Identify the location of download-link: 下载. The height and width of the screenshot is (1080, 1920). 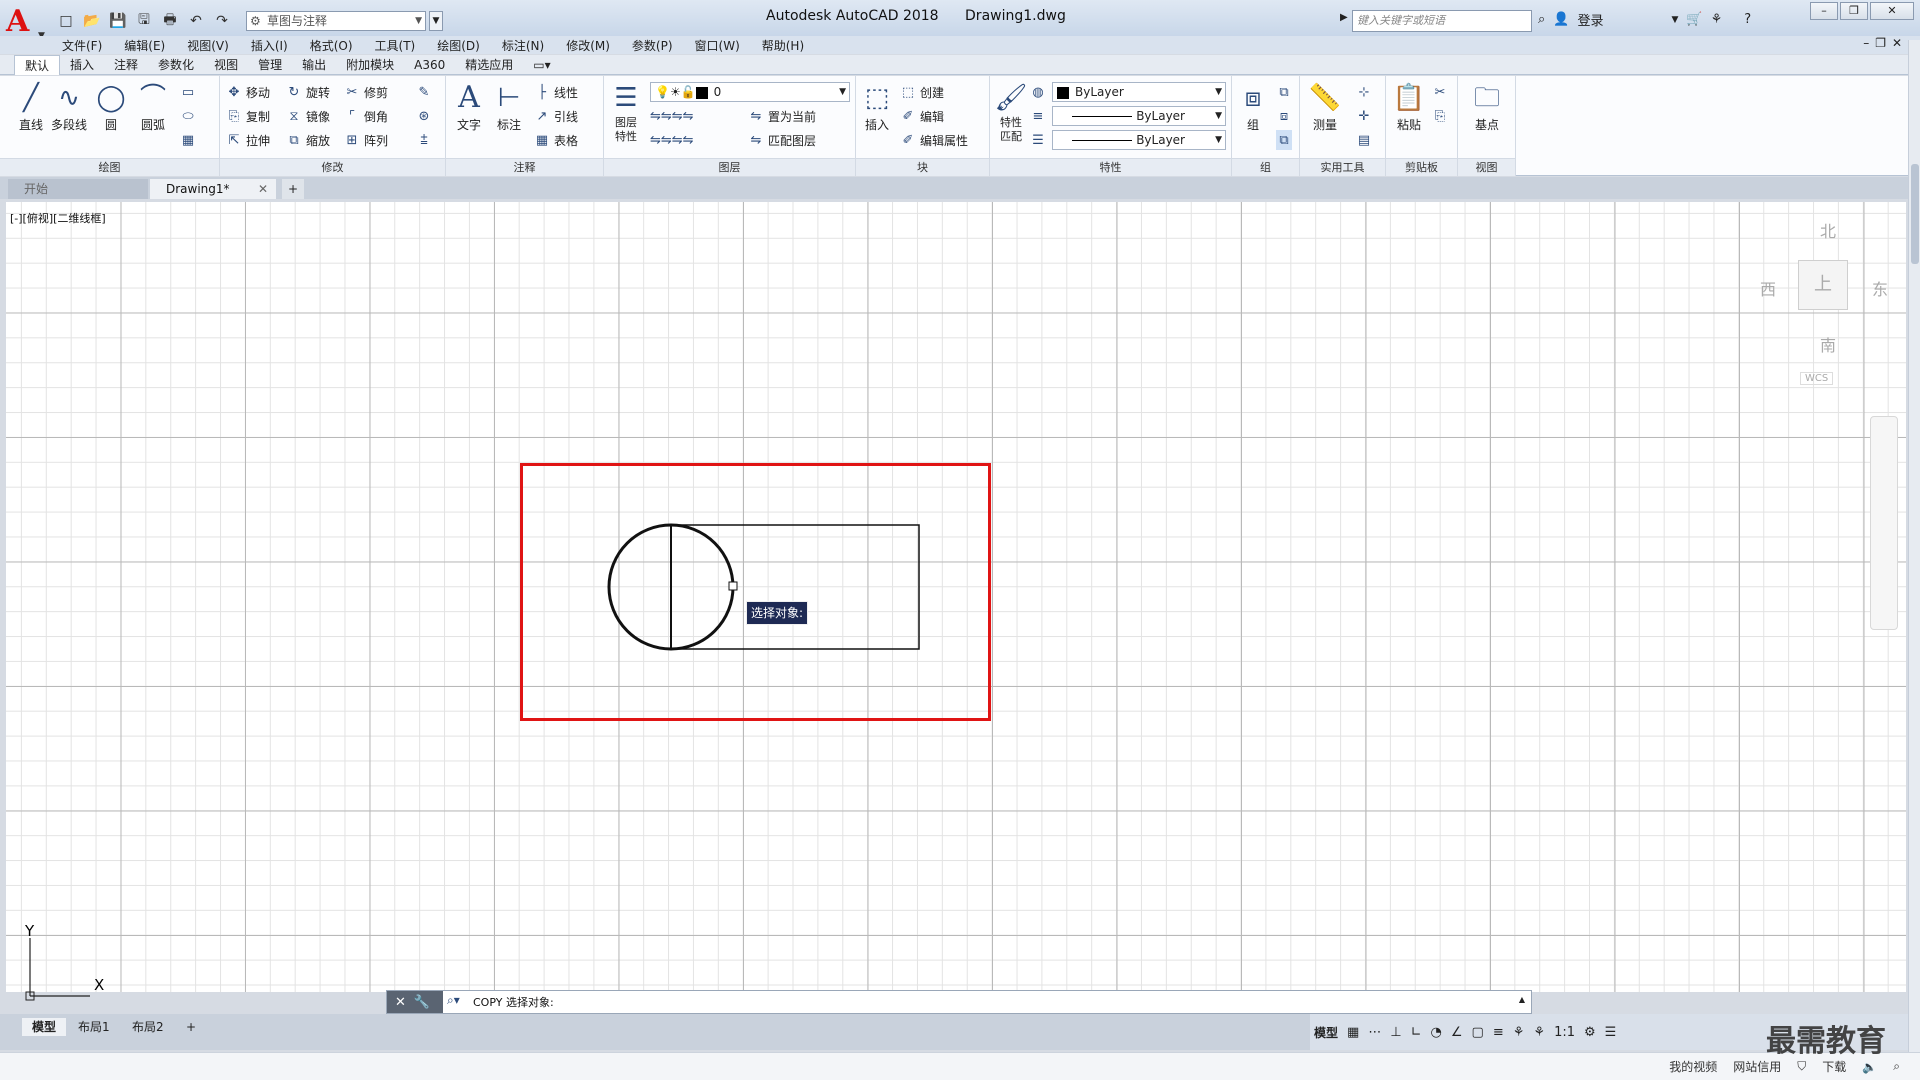
(1834, 1066).